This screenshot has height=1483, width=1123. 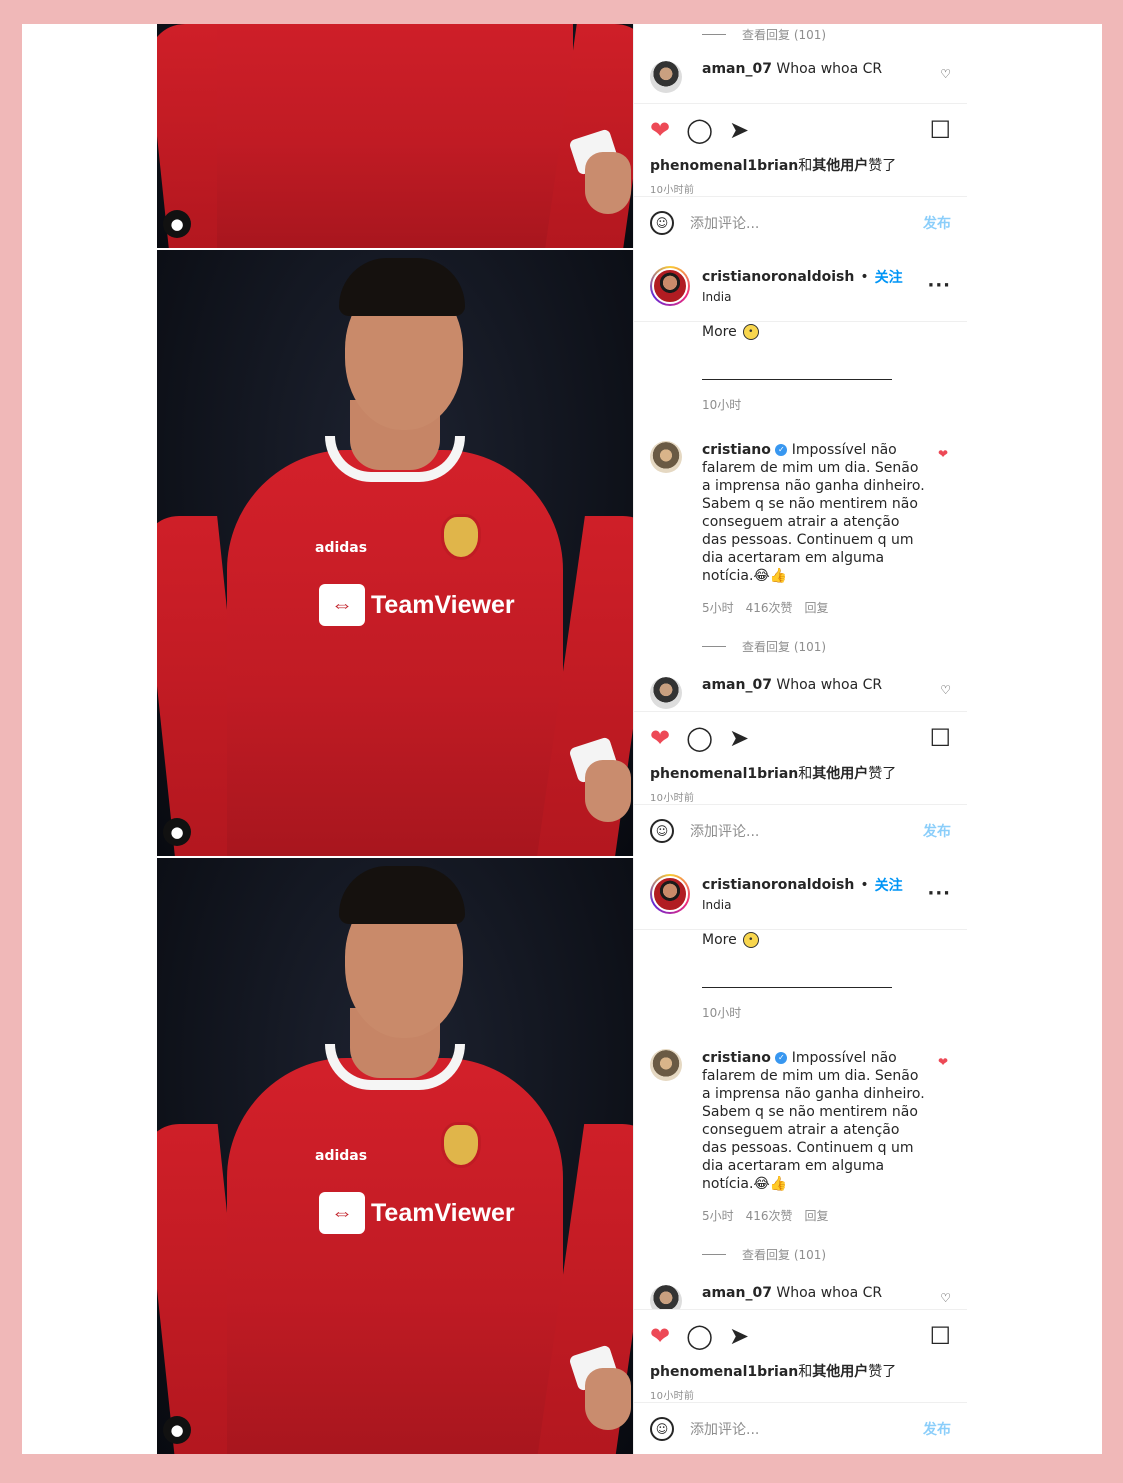 I want to click on comment-meta: 5小时 416次赞 回复, so click(x=826, y=607).